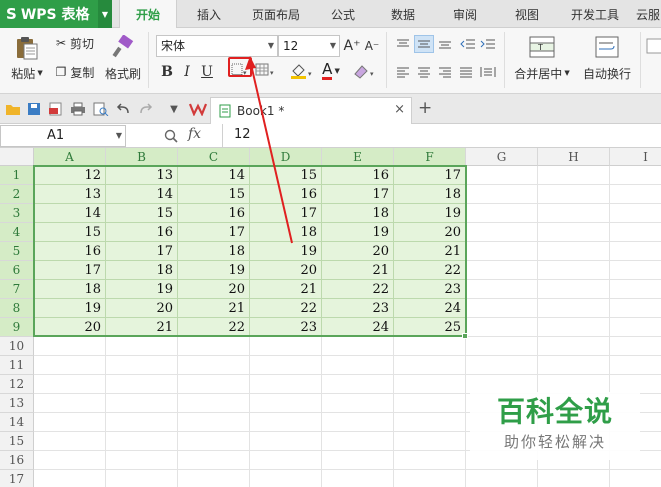 The width and height of the screenshot is (661, 487). Describe the element at coordinates (142, 478) in the screenshot. I see `cell-b17` at that location.